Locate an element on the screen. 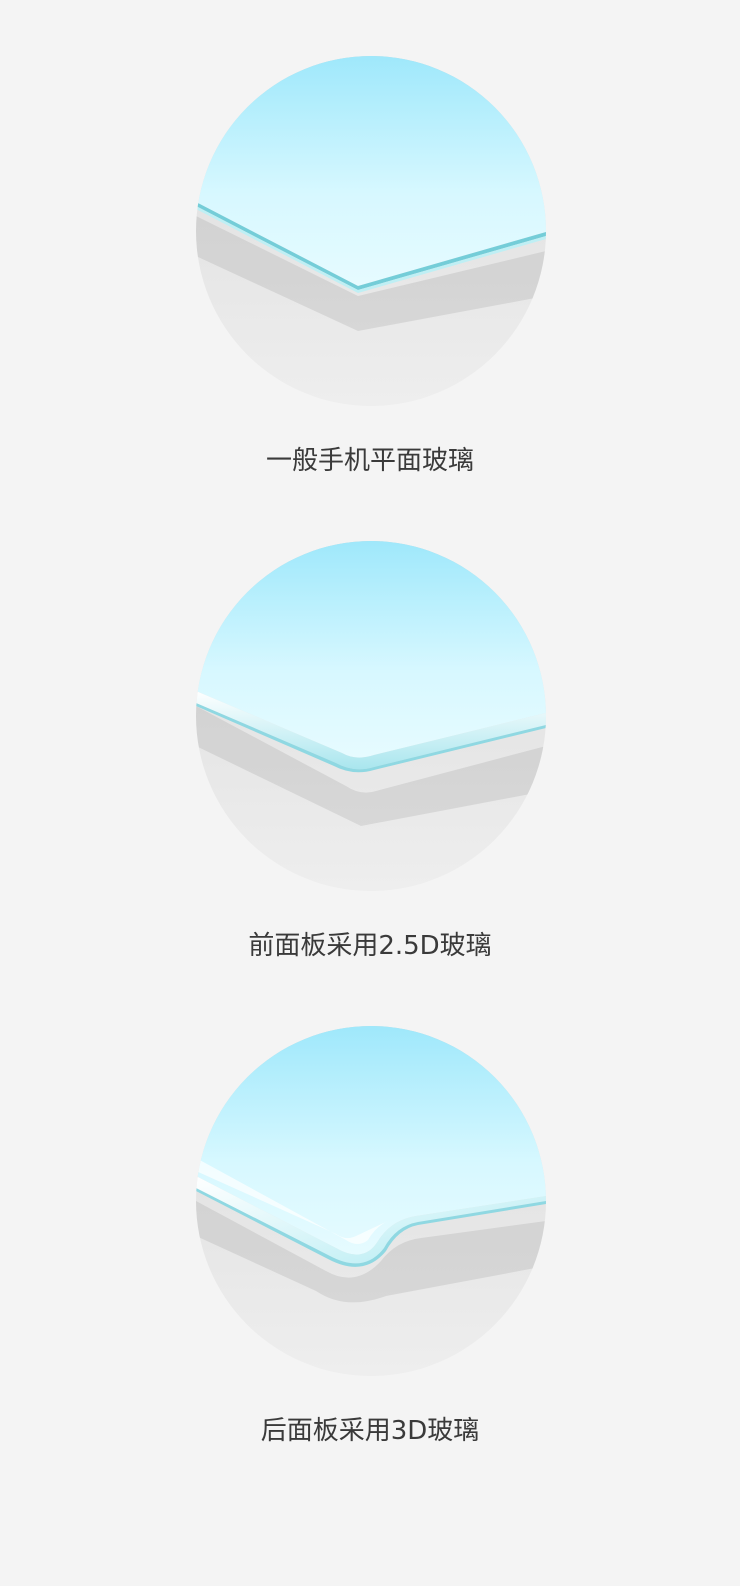  3d-glass-caption: 后面板采用3D玻璃 is located at coordinates (370, 1431).